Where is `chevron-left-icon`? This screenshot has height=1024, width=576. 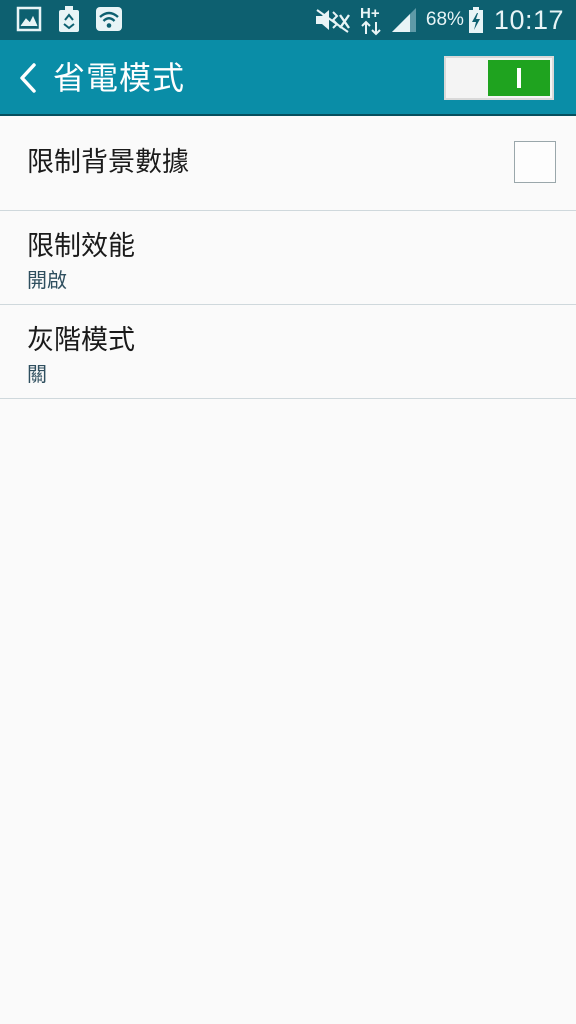 chevron-left-icon is located at coordinates (28, 78).